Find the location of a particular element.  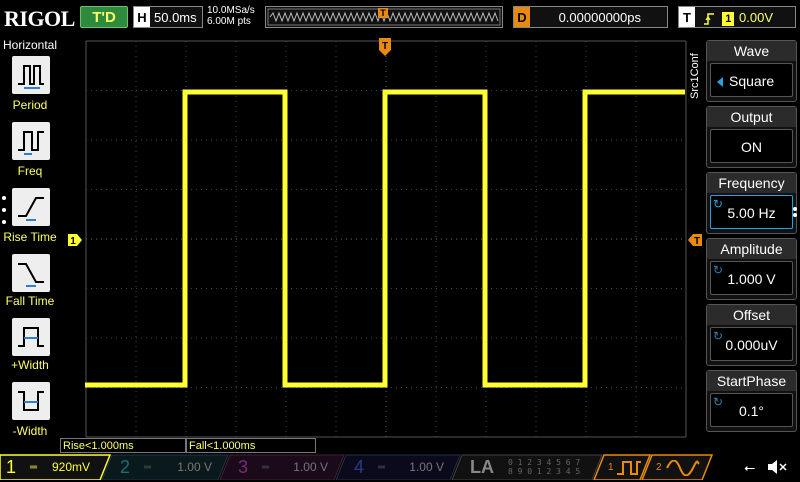

trigger-position-marker: T is located at coordinates (385, 47).